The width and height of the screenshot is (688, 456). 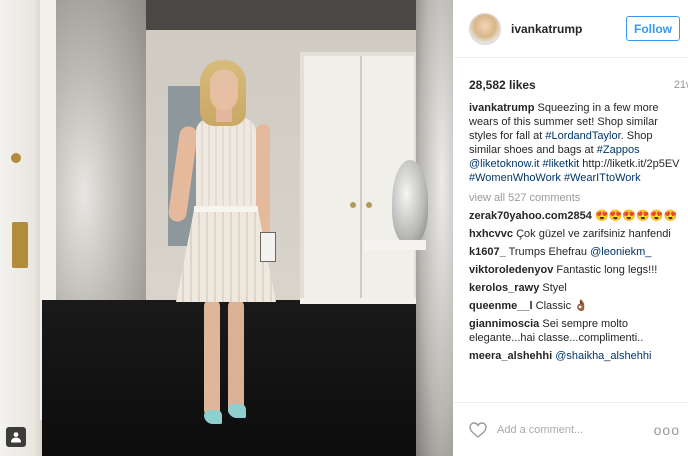 I want to click on post-meta: 28,582 likes 21w, so click(x=570, y=78).